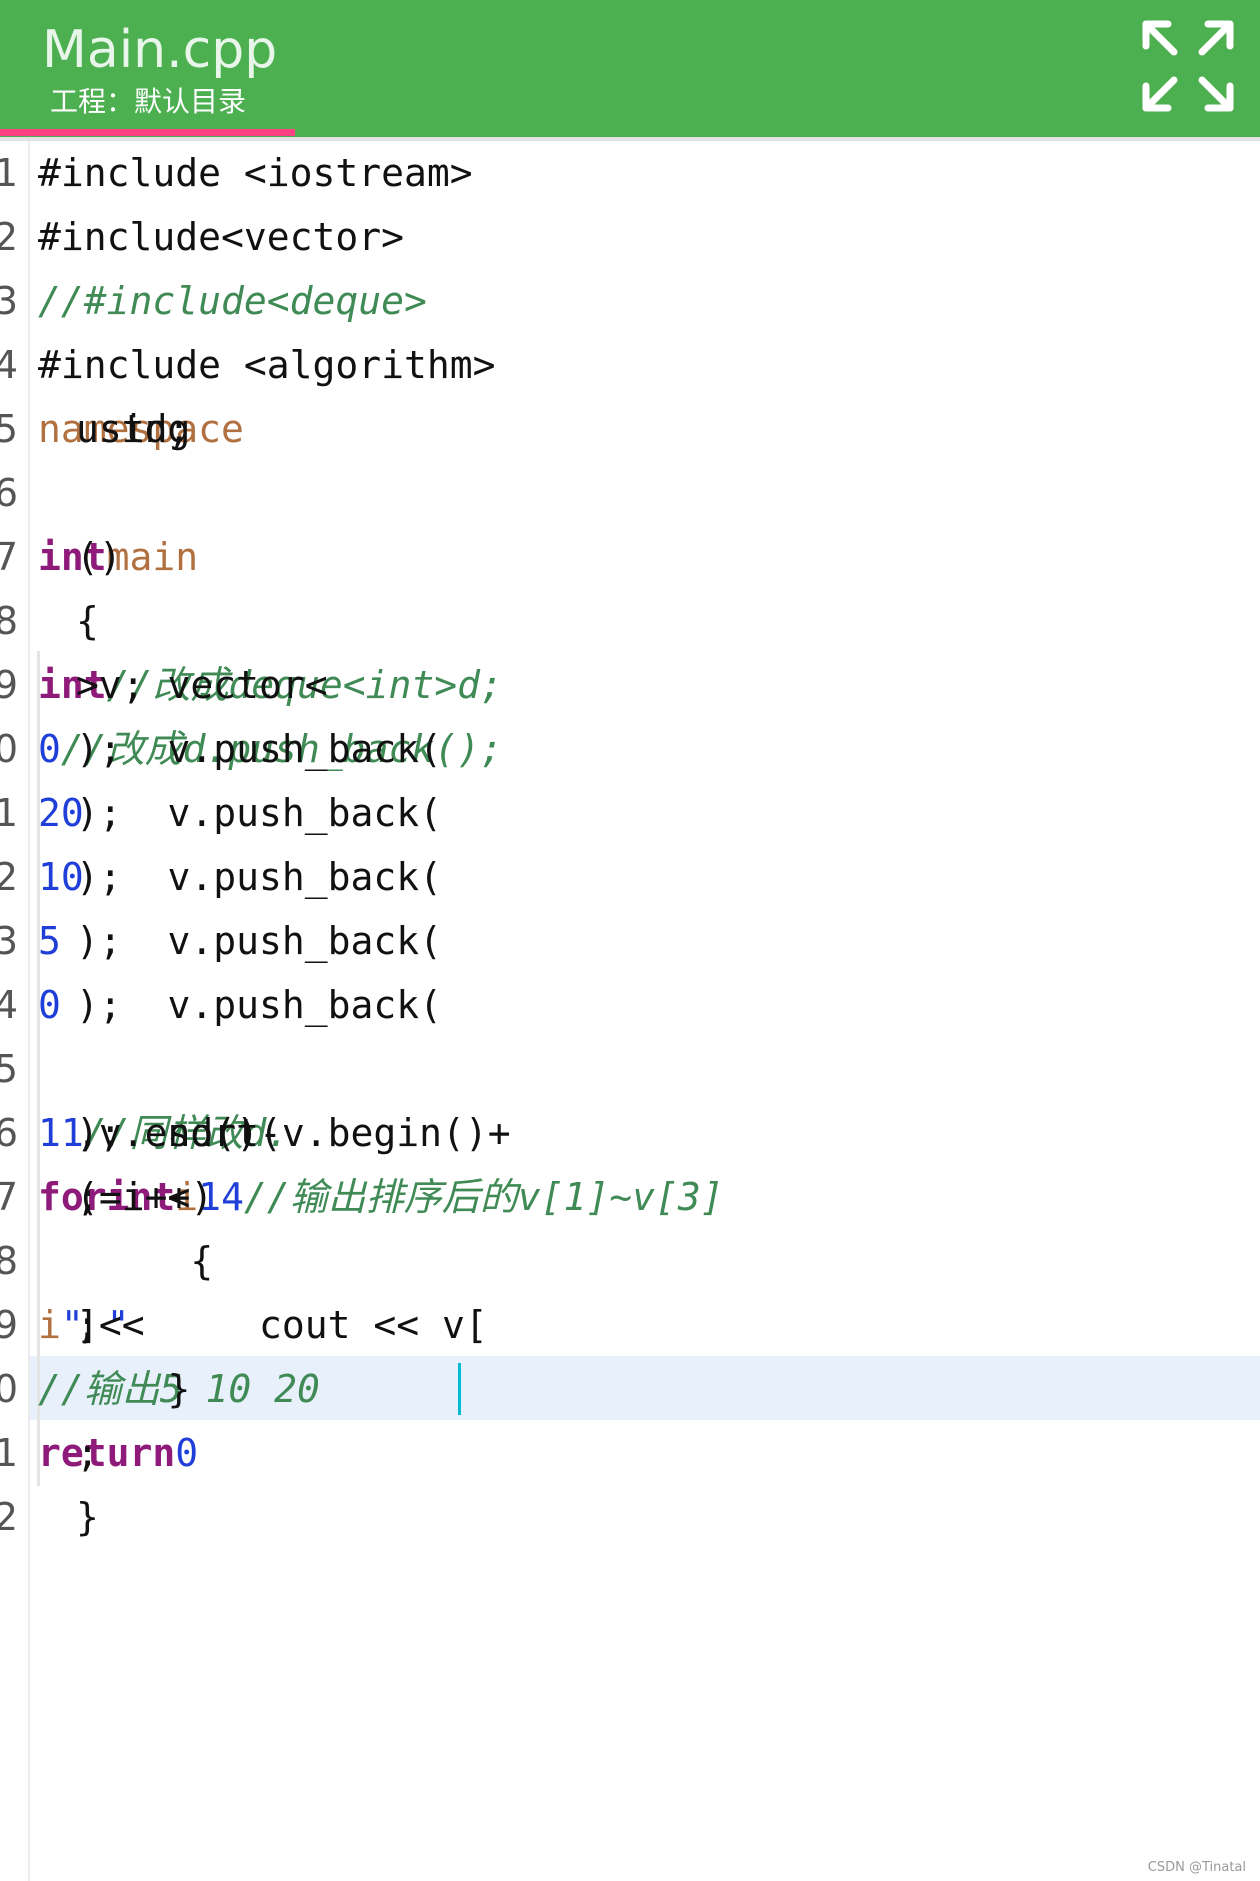 This screenshot has width=1260, height=1881. Describe the element at coordinates (630, 1389) in the screenshot. I see `code-line: 20 }//输出5 10 20` at that location.